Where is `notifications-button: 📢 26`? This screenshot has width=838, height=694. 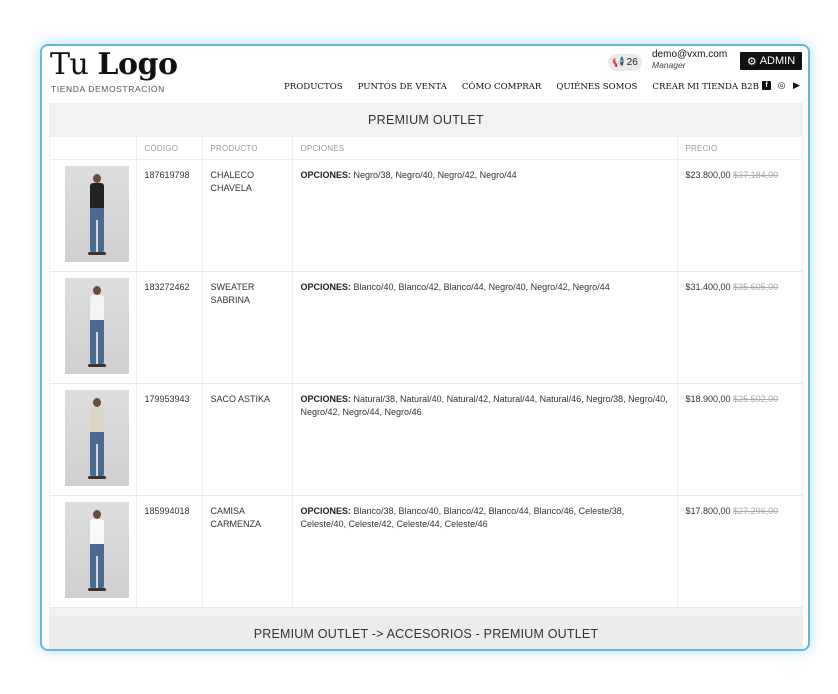
notifications-button: 📢 26 is located at coordinates (625, 62).